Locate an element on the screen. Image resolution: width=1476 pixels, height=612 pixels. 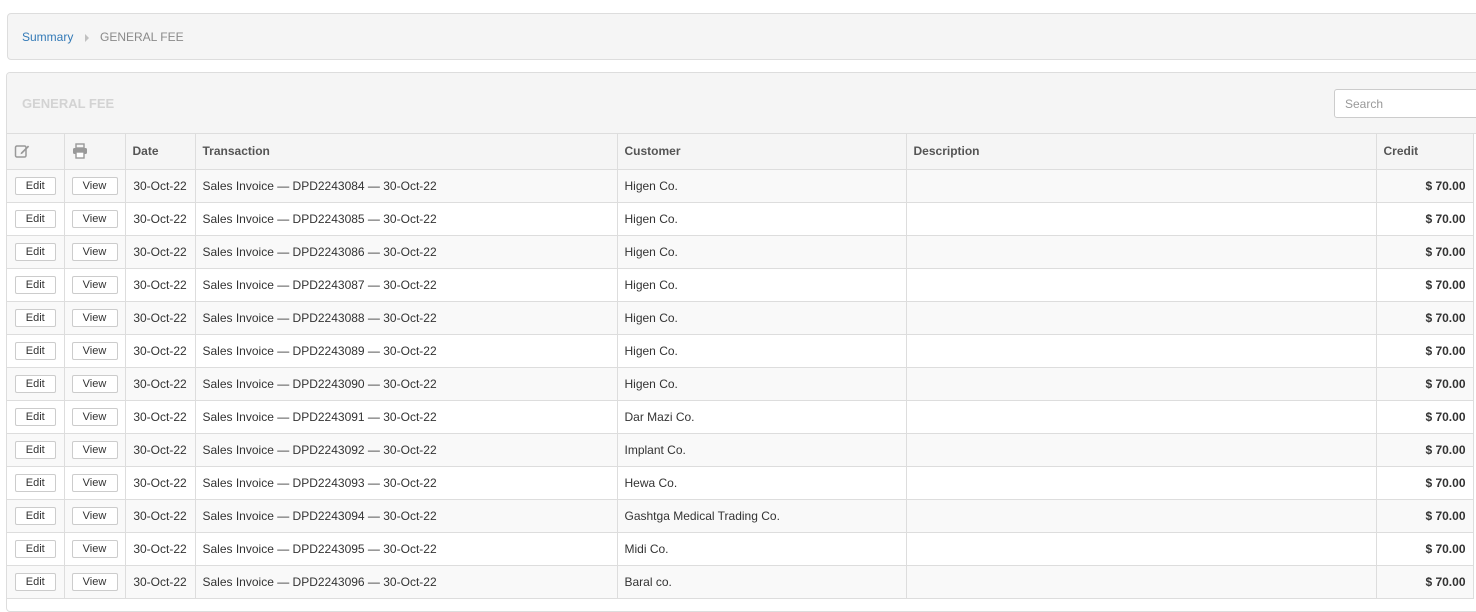
transaction-cell: Sales Invoice — DPD2243089 — 30-Oct-22 is located at coordinates (406, 351).